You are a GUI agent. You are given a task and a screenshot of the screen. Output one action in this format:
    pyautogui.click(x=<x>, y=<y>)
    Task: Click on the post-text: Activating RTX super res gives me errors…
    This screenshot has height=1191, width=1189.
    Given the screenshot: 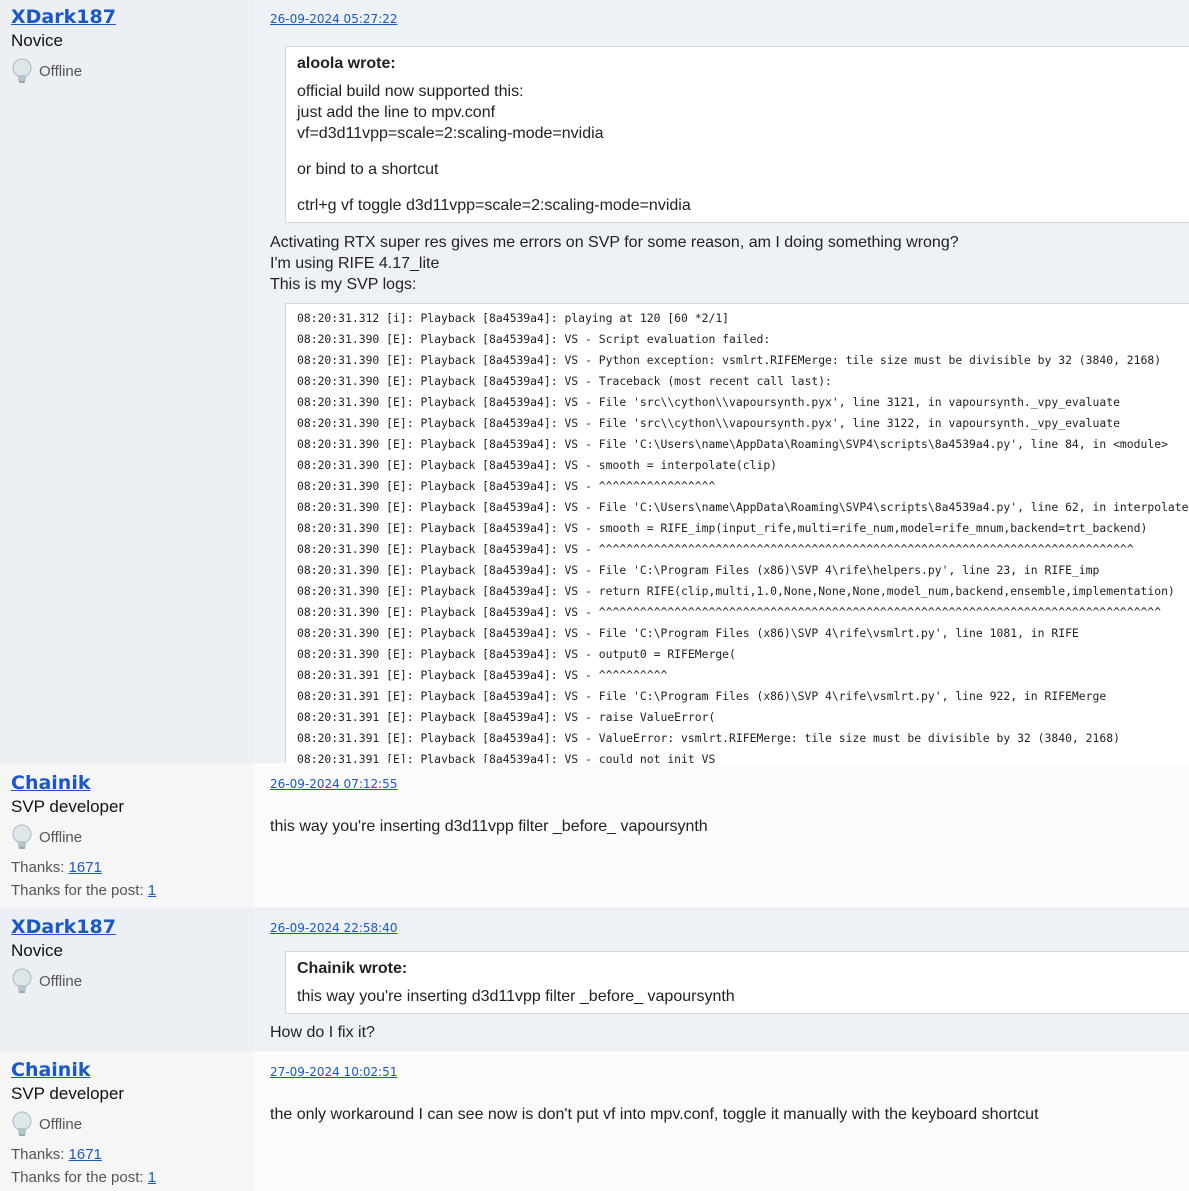 What is the action you would take?
    pyautogui.click(x=729, y=263)
    